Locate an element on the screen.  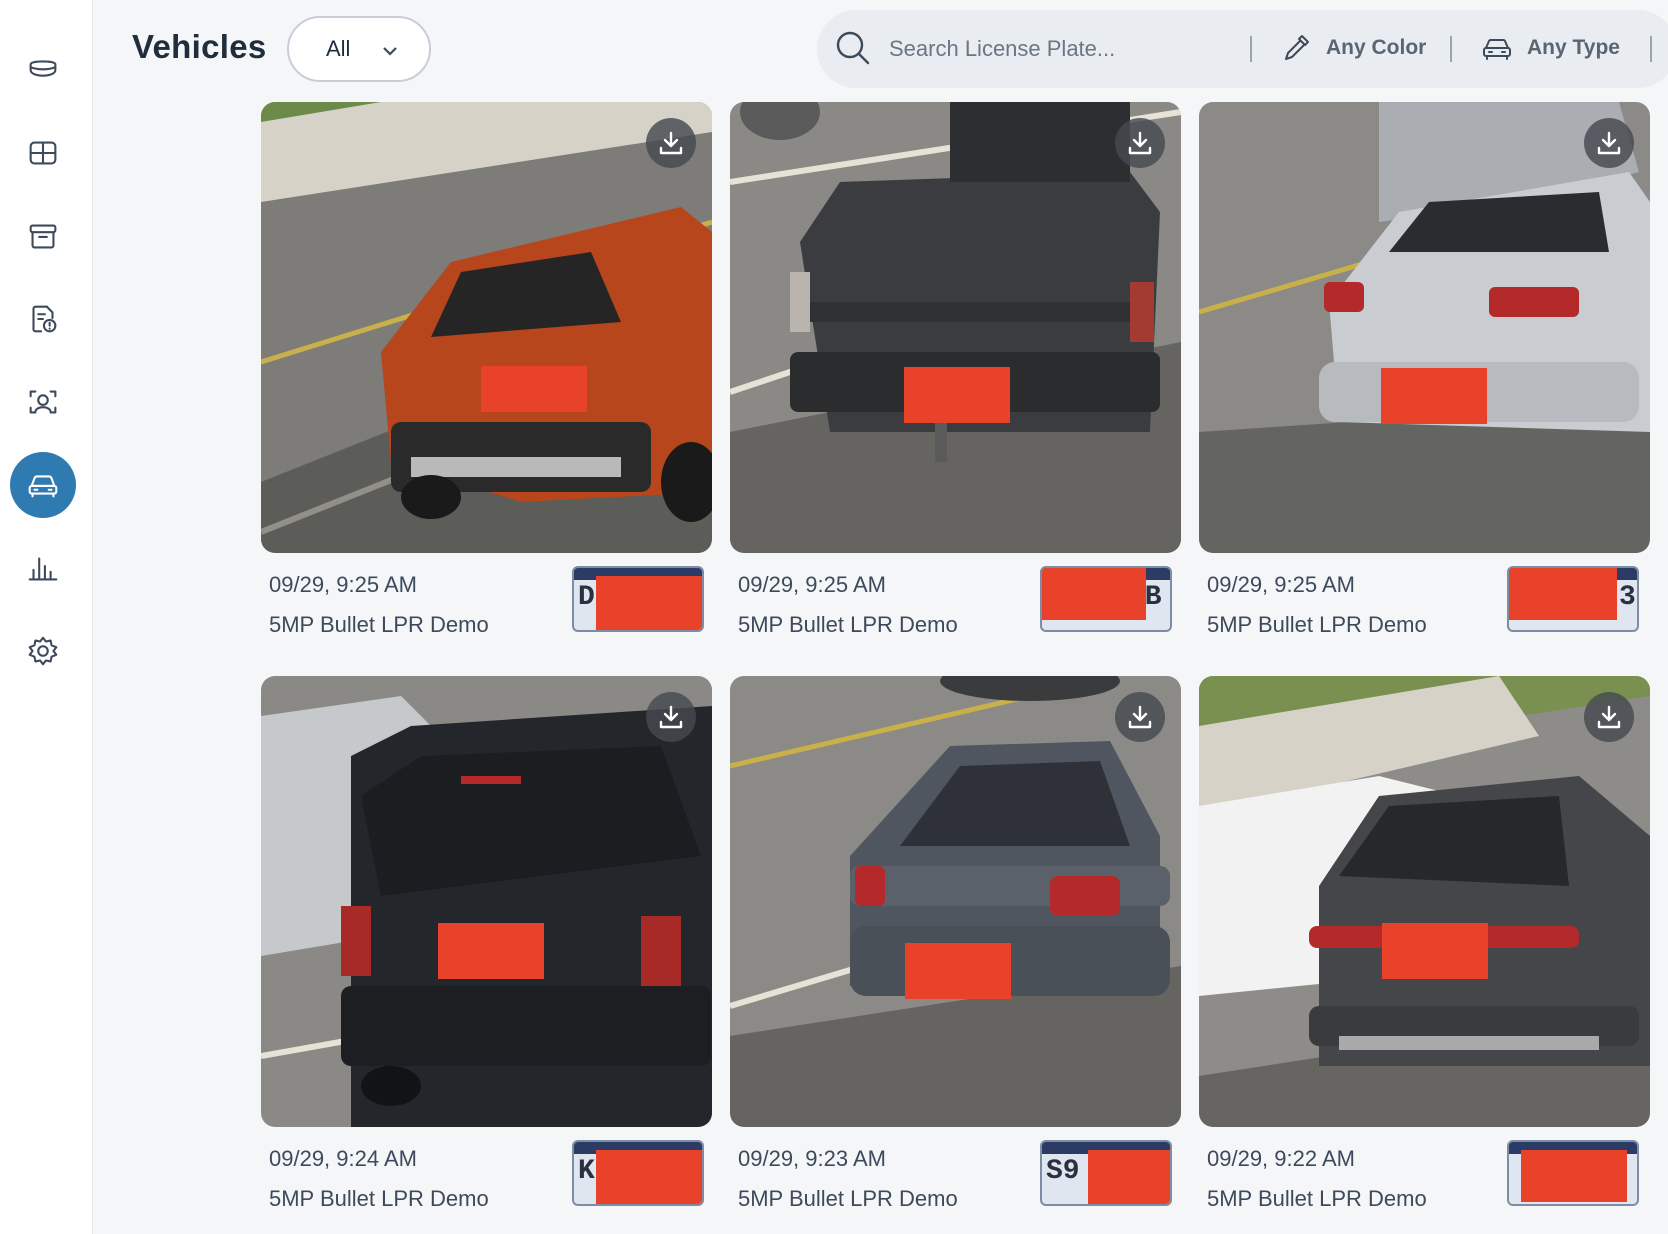
license-plate-search-input is located at coordinates (1059, 49).